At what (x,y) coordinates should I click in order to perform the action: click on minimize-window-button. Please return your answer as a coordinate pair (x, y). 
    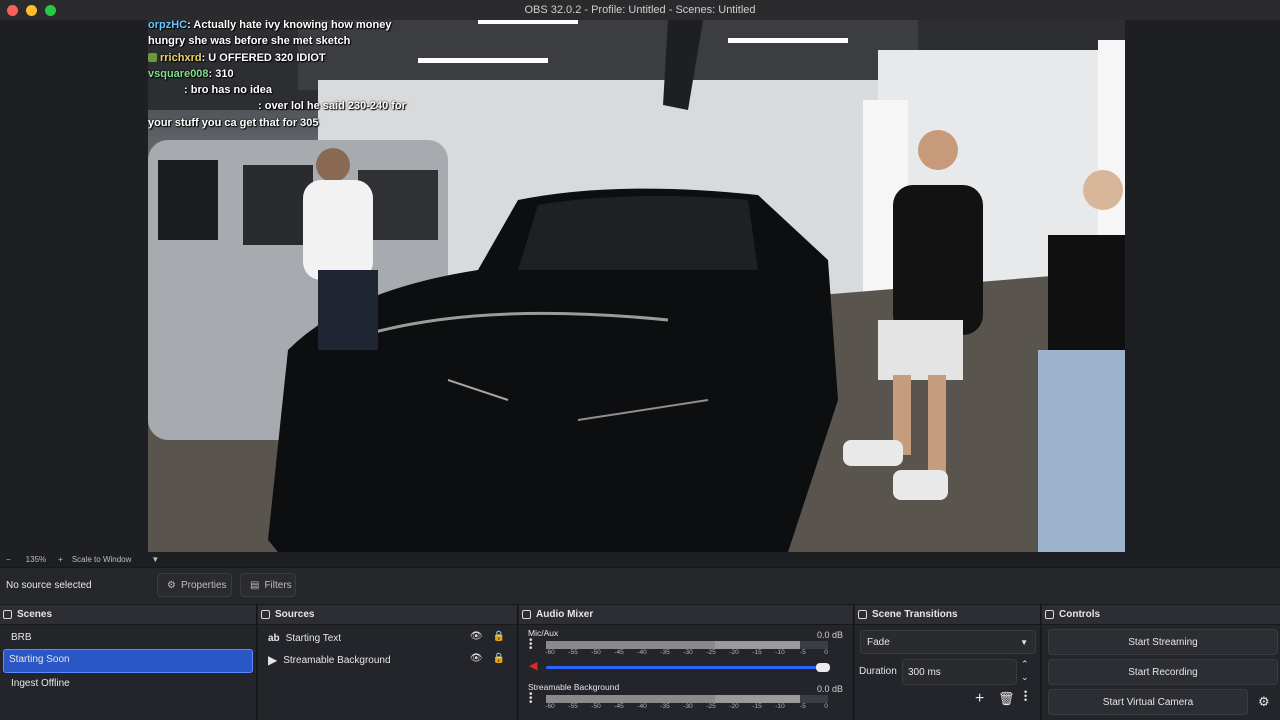
    Looking at the image, I should click on (31, 10).